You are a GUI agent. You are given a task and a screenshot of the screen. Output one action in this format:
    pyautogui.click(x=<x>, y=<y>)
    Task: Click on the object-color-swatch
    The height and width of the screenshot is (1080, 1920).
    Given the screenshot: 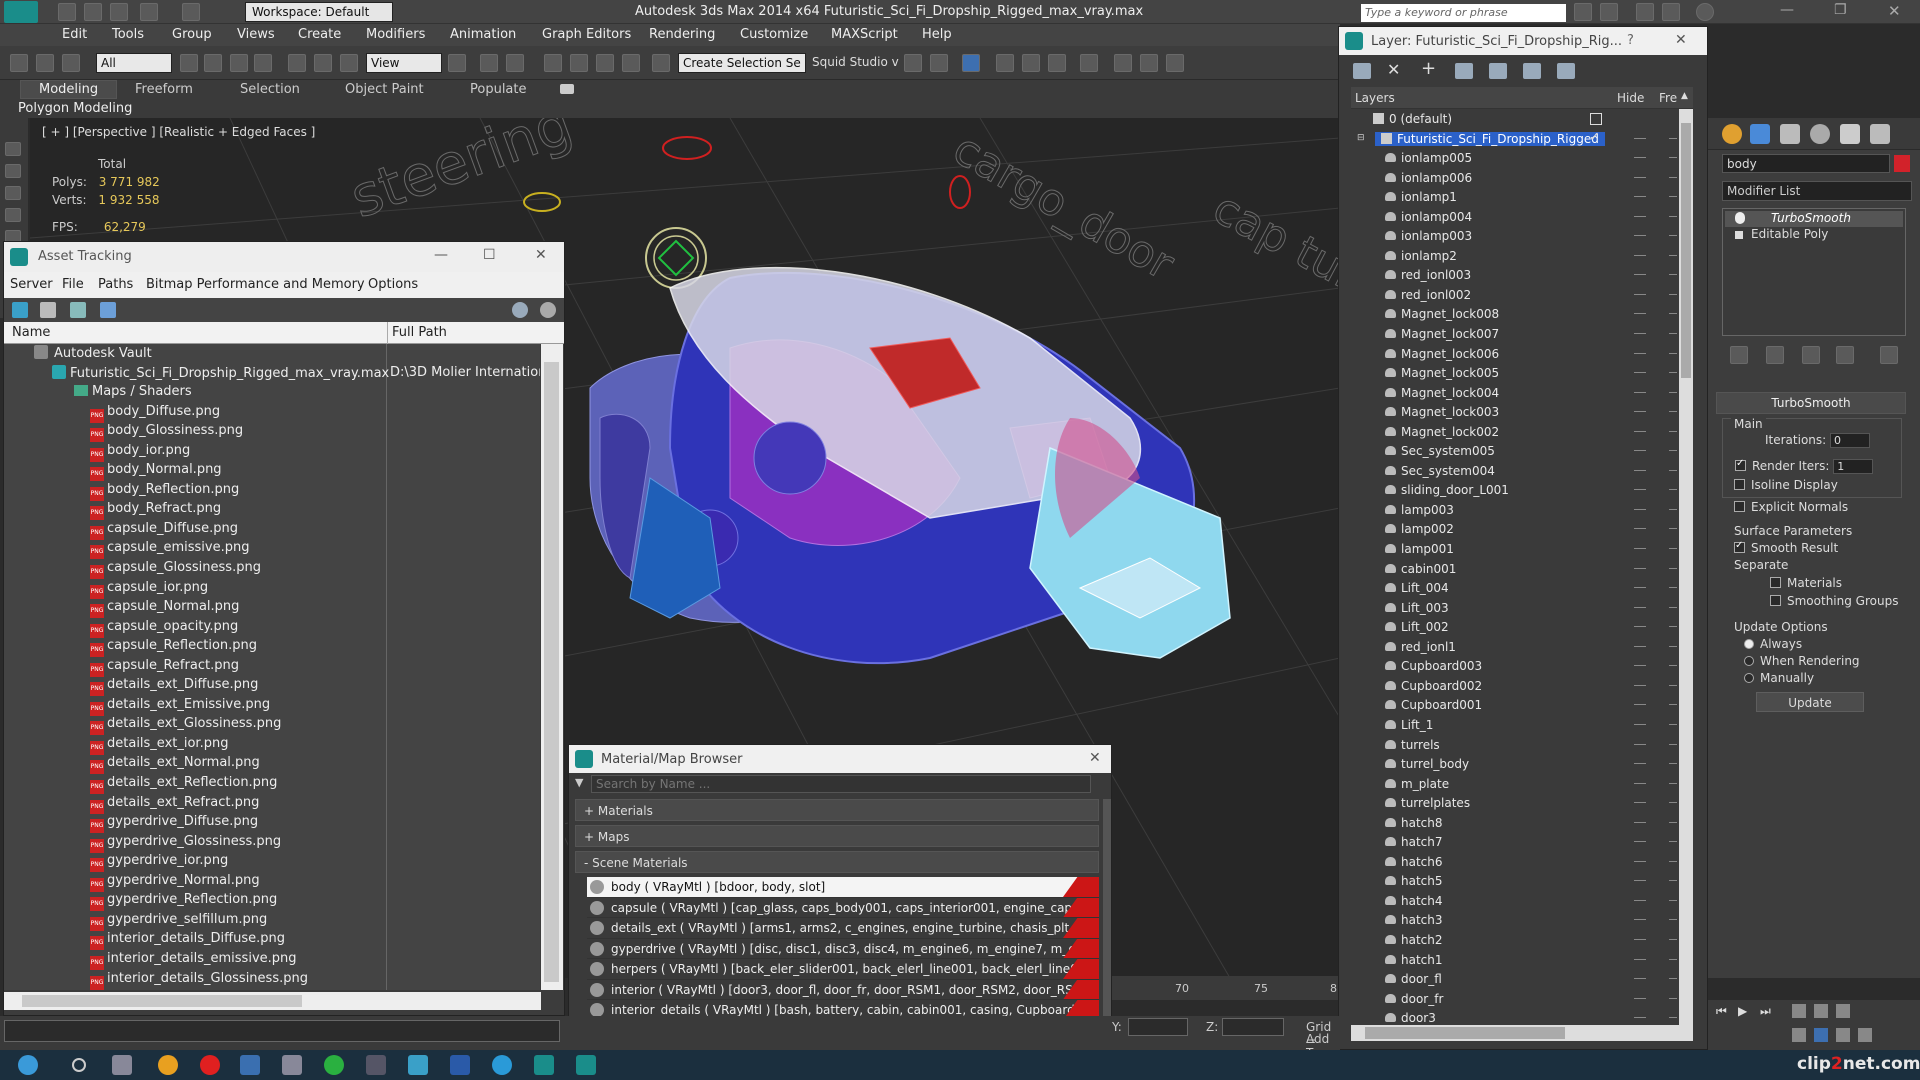 What is the action you would take?
    pyautogui.click(x=1902, y=163)
    